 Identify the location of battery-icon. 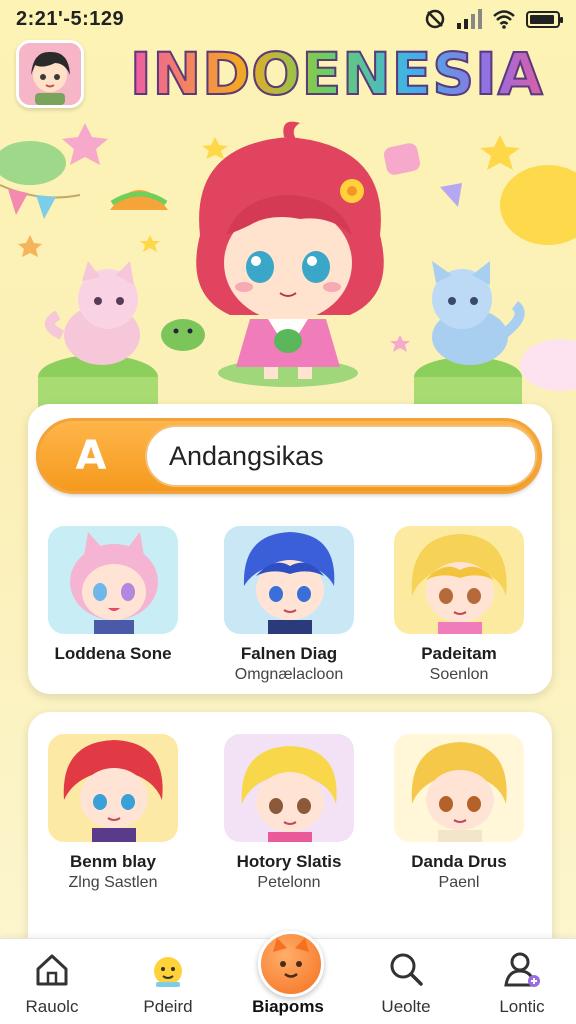
(544, 19).